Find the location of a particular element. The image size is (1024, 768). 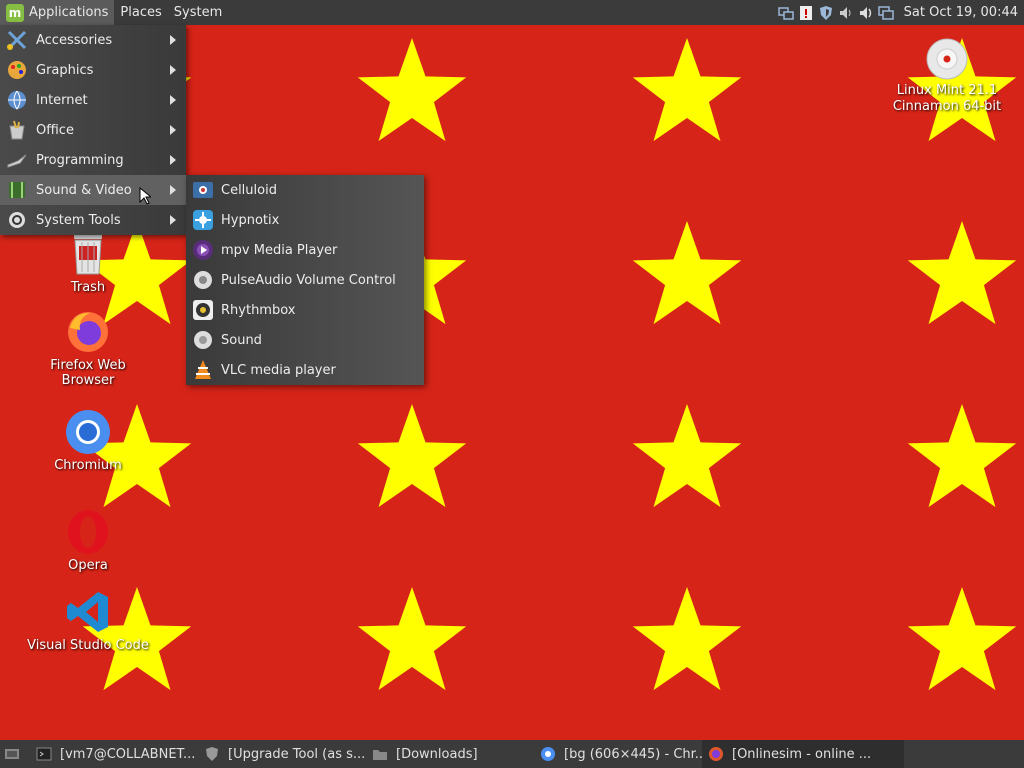

desktop-icon-label: Linux Mint 21.1 is located at coordinates (947, 90).